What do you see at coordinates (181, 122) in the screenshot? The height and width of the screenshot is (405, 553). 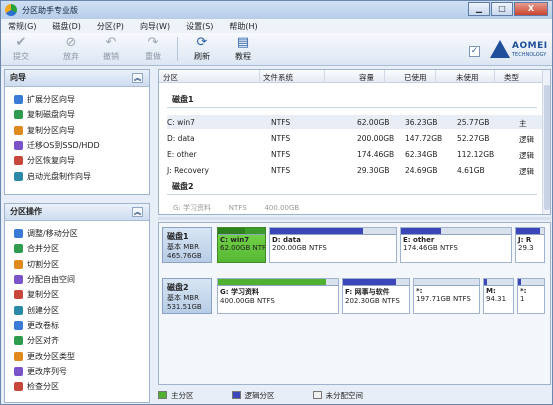 I see `cell-name: C: win7` at bounding box center [181, 122].